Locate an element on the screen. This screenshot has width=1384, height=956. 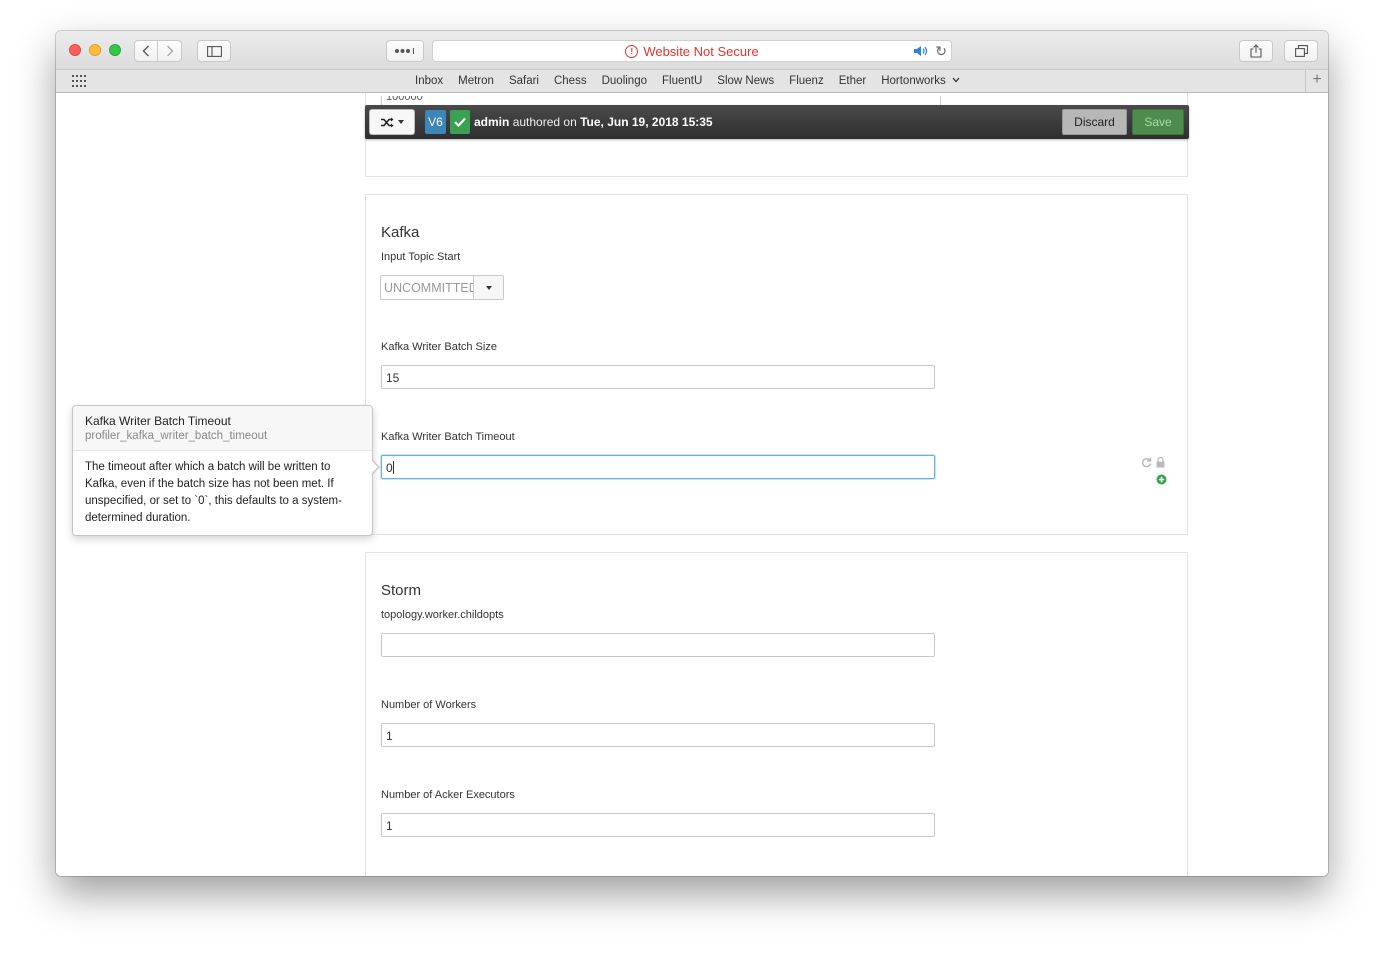
text-caret is located at coordinates (393, 467).